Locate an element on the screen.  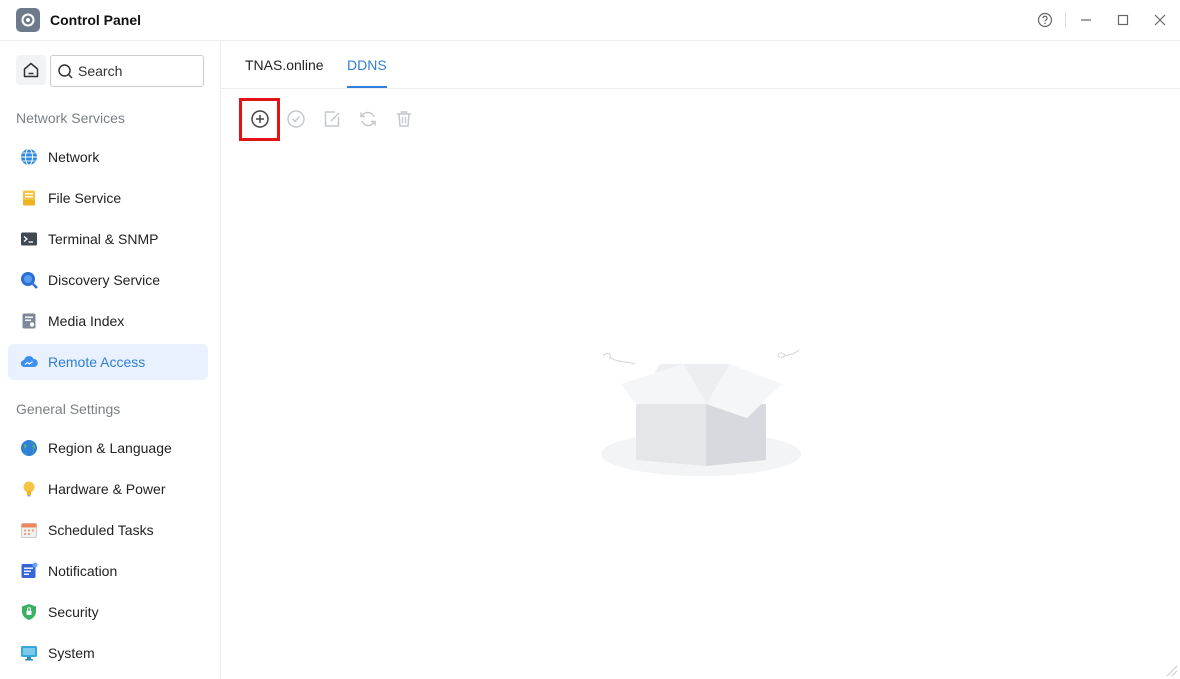
delete-icon is located at coordinates (404, 119).